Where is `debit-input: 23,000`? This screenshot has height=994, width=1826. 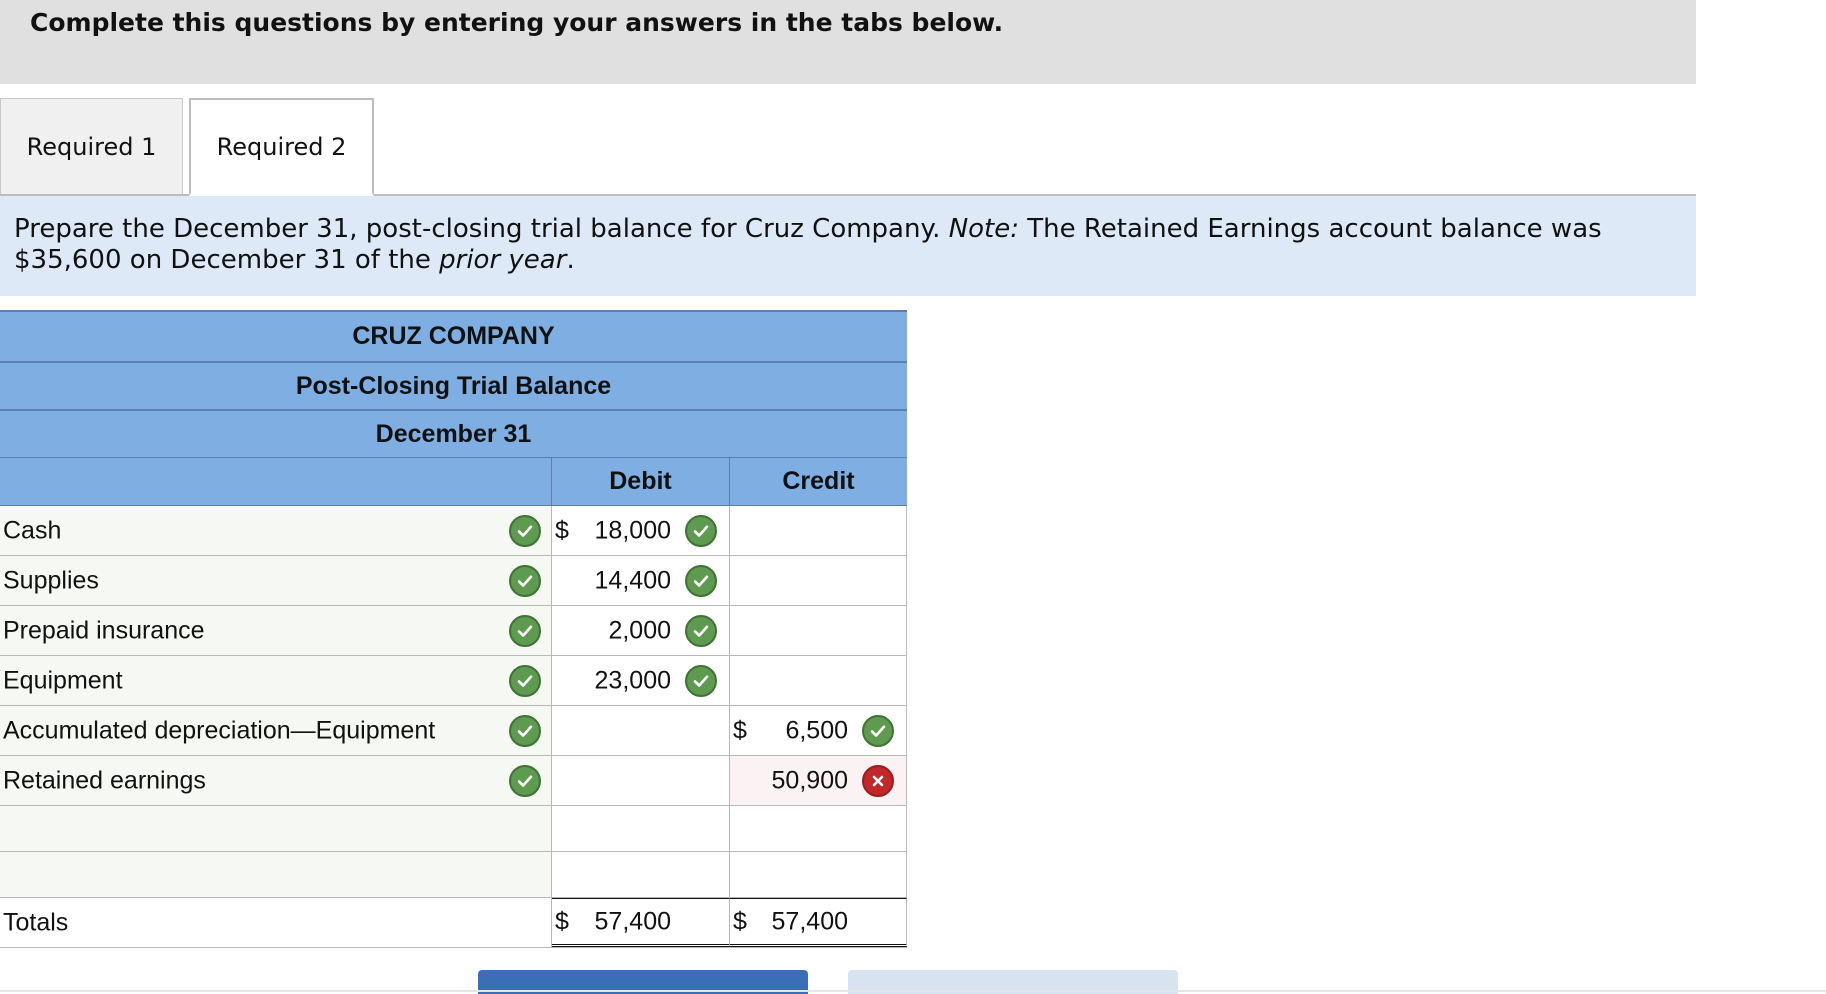
debit-input: 23,000 is located at coordinates (641, 680).